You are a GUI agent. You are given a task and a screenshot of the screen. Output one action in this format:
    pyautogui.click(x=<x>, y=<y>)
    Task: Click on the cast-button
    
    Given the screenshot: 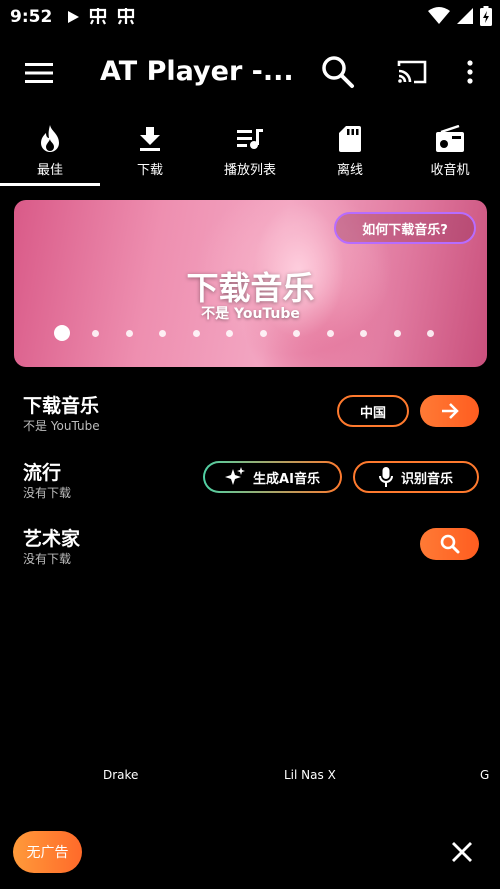 What is the action you would take?
    pyautogui.click(x=412, y=72)
    